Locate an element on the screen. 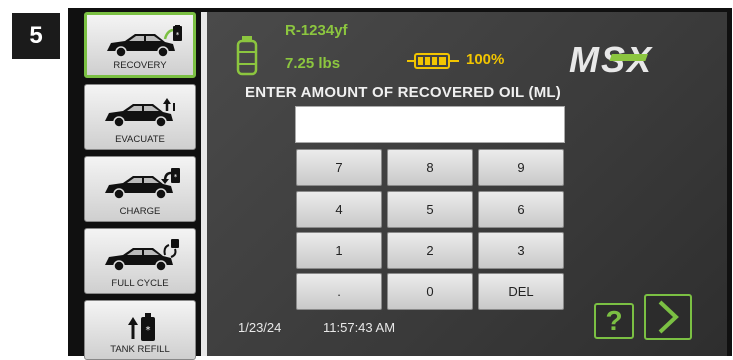 The height and width of the screenshot is (360, 733). help-button: ? is located at coordinates (614, 321).